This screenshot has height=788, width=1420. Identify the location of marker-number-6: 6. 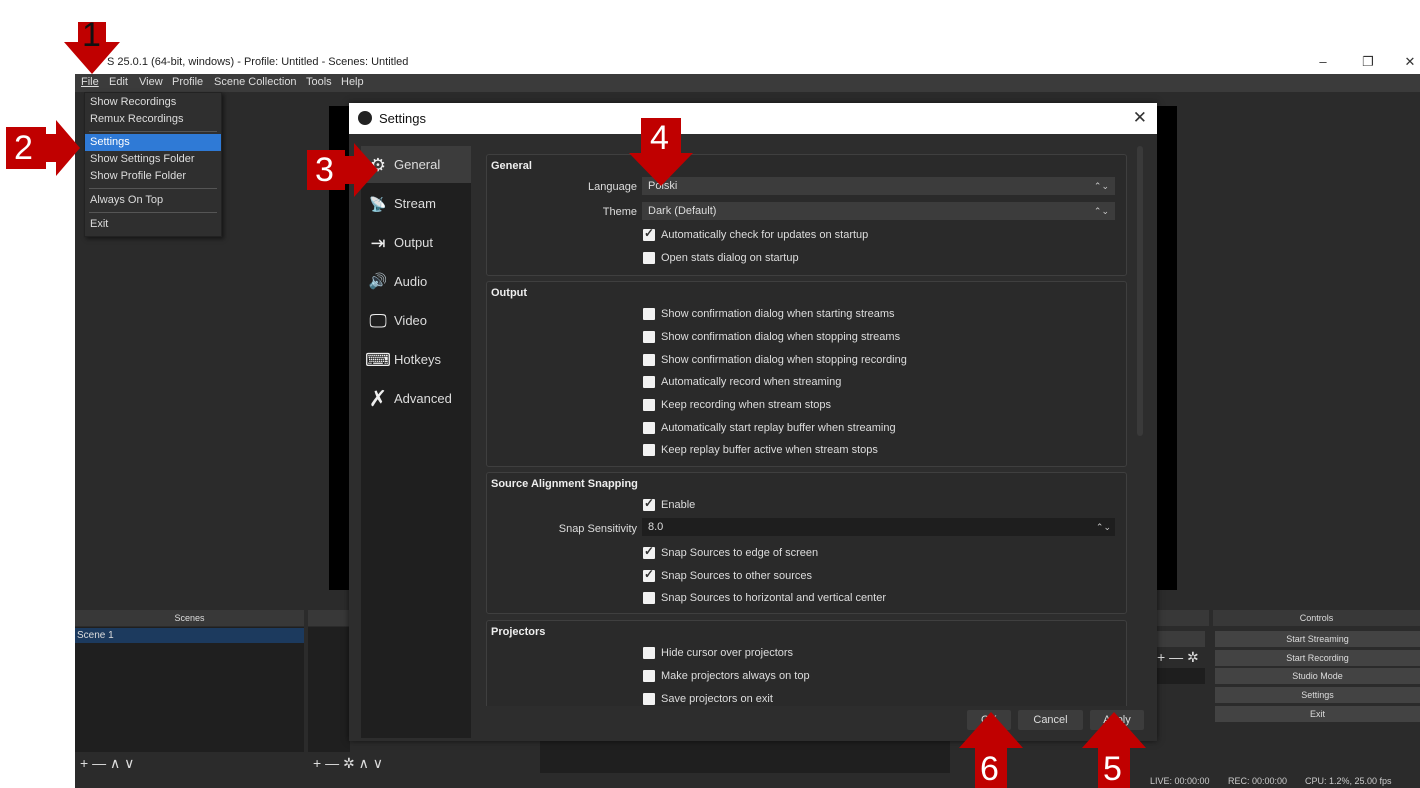
(989, 769).